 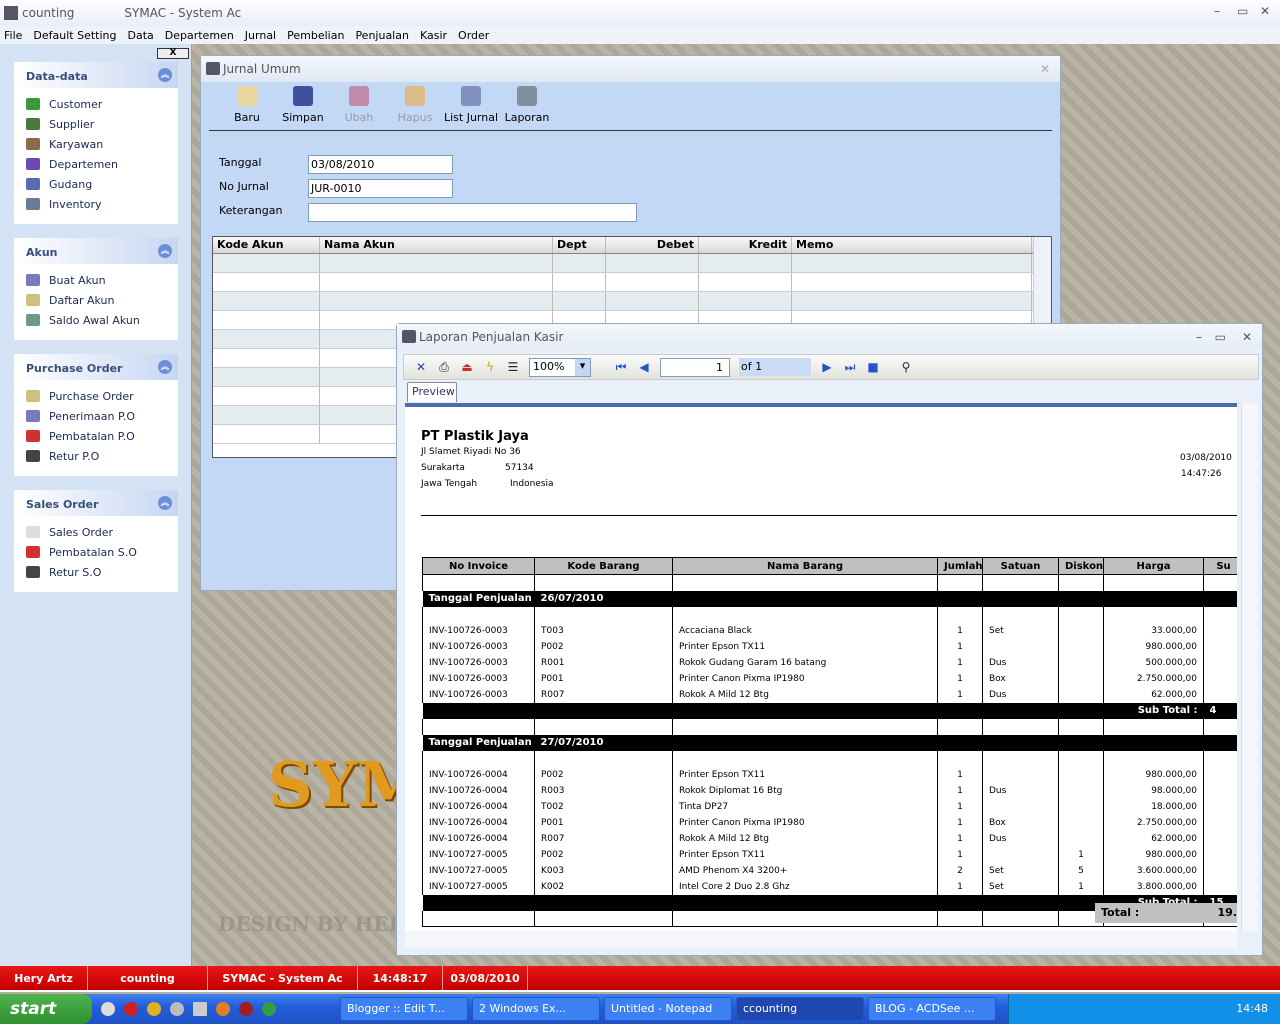 What do you see at coordinates (96, 251) in the screenshot?
I see `panel-header: Akun ︽` at bounding box center [96, 251].